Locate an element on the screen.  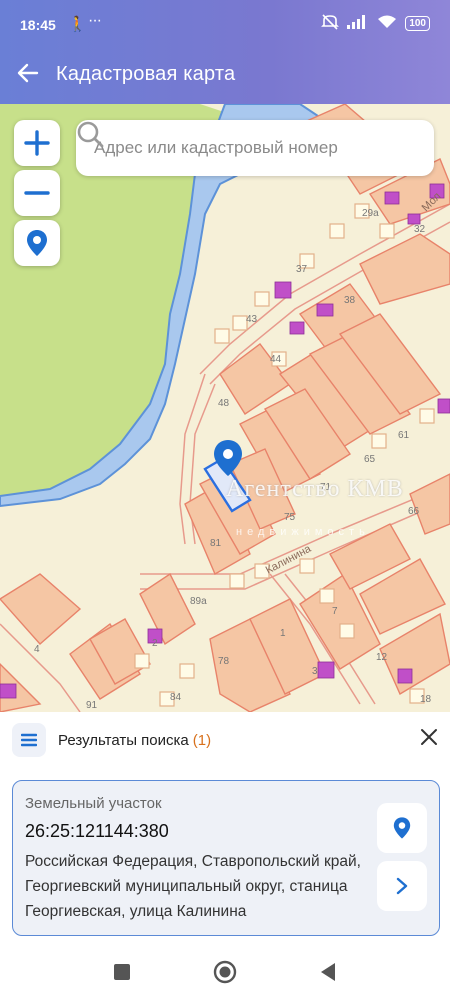
system-nav-bar is located at coordinates (225, 974).